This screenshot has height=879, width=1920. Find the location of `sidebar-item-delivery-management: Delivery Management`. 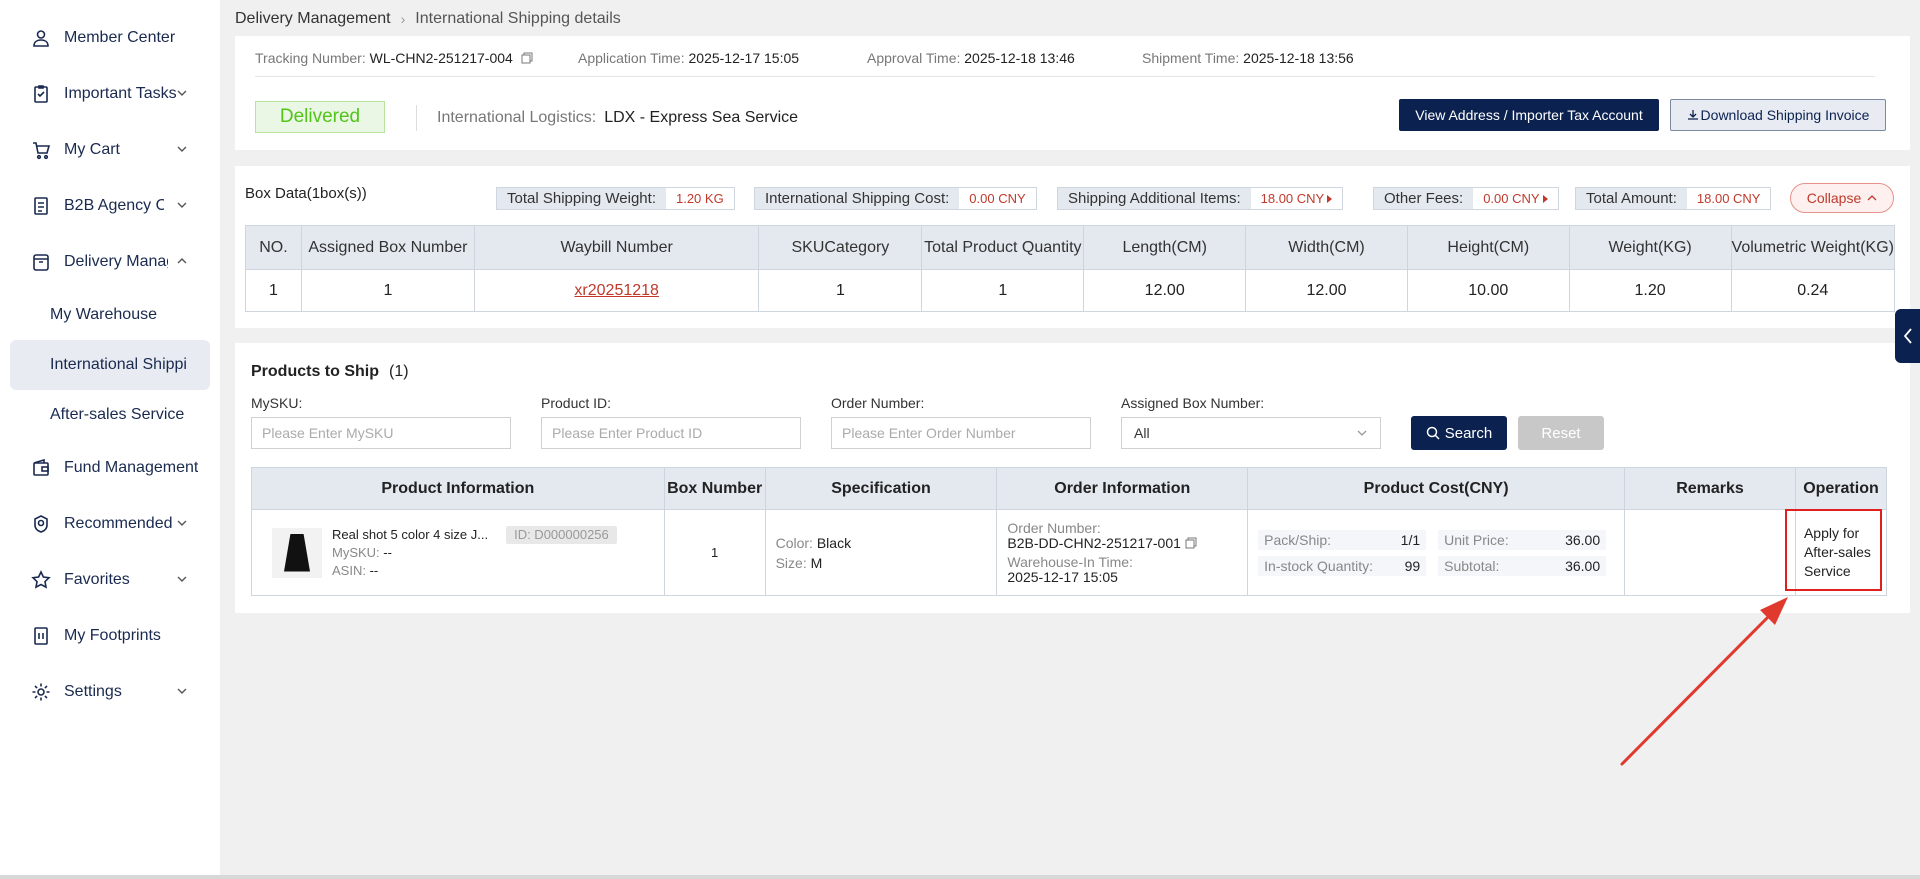

sidebar-item-delivery-management: Delivery Management is located at coordinates (110, 262).